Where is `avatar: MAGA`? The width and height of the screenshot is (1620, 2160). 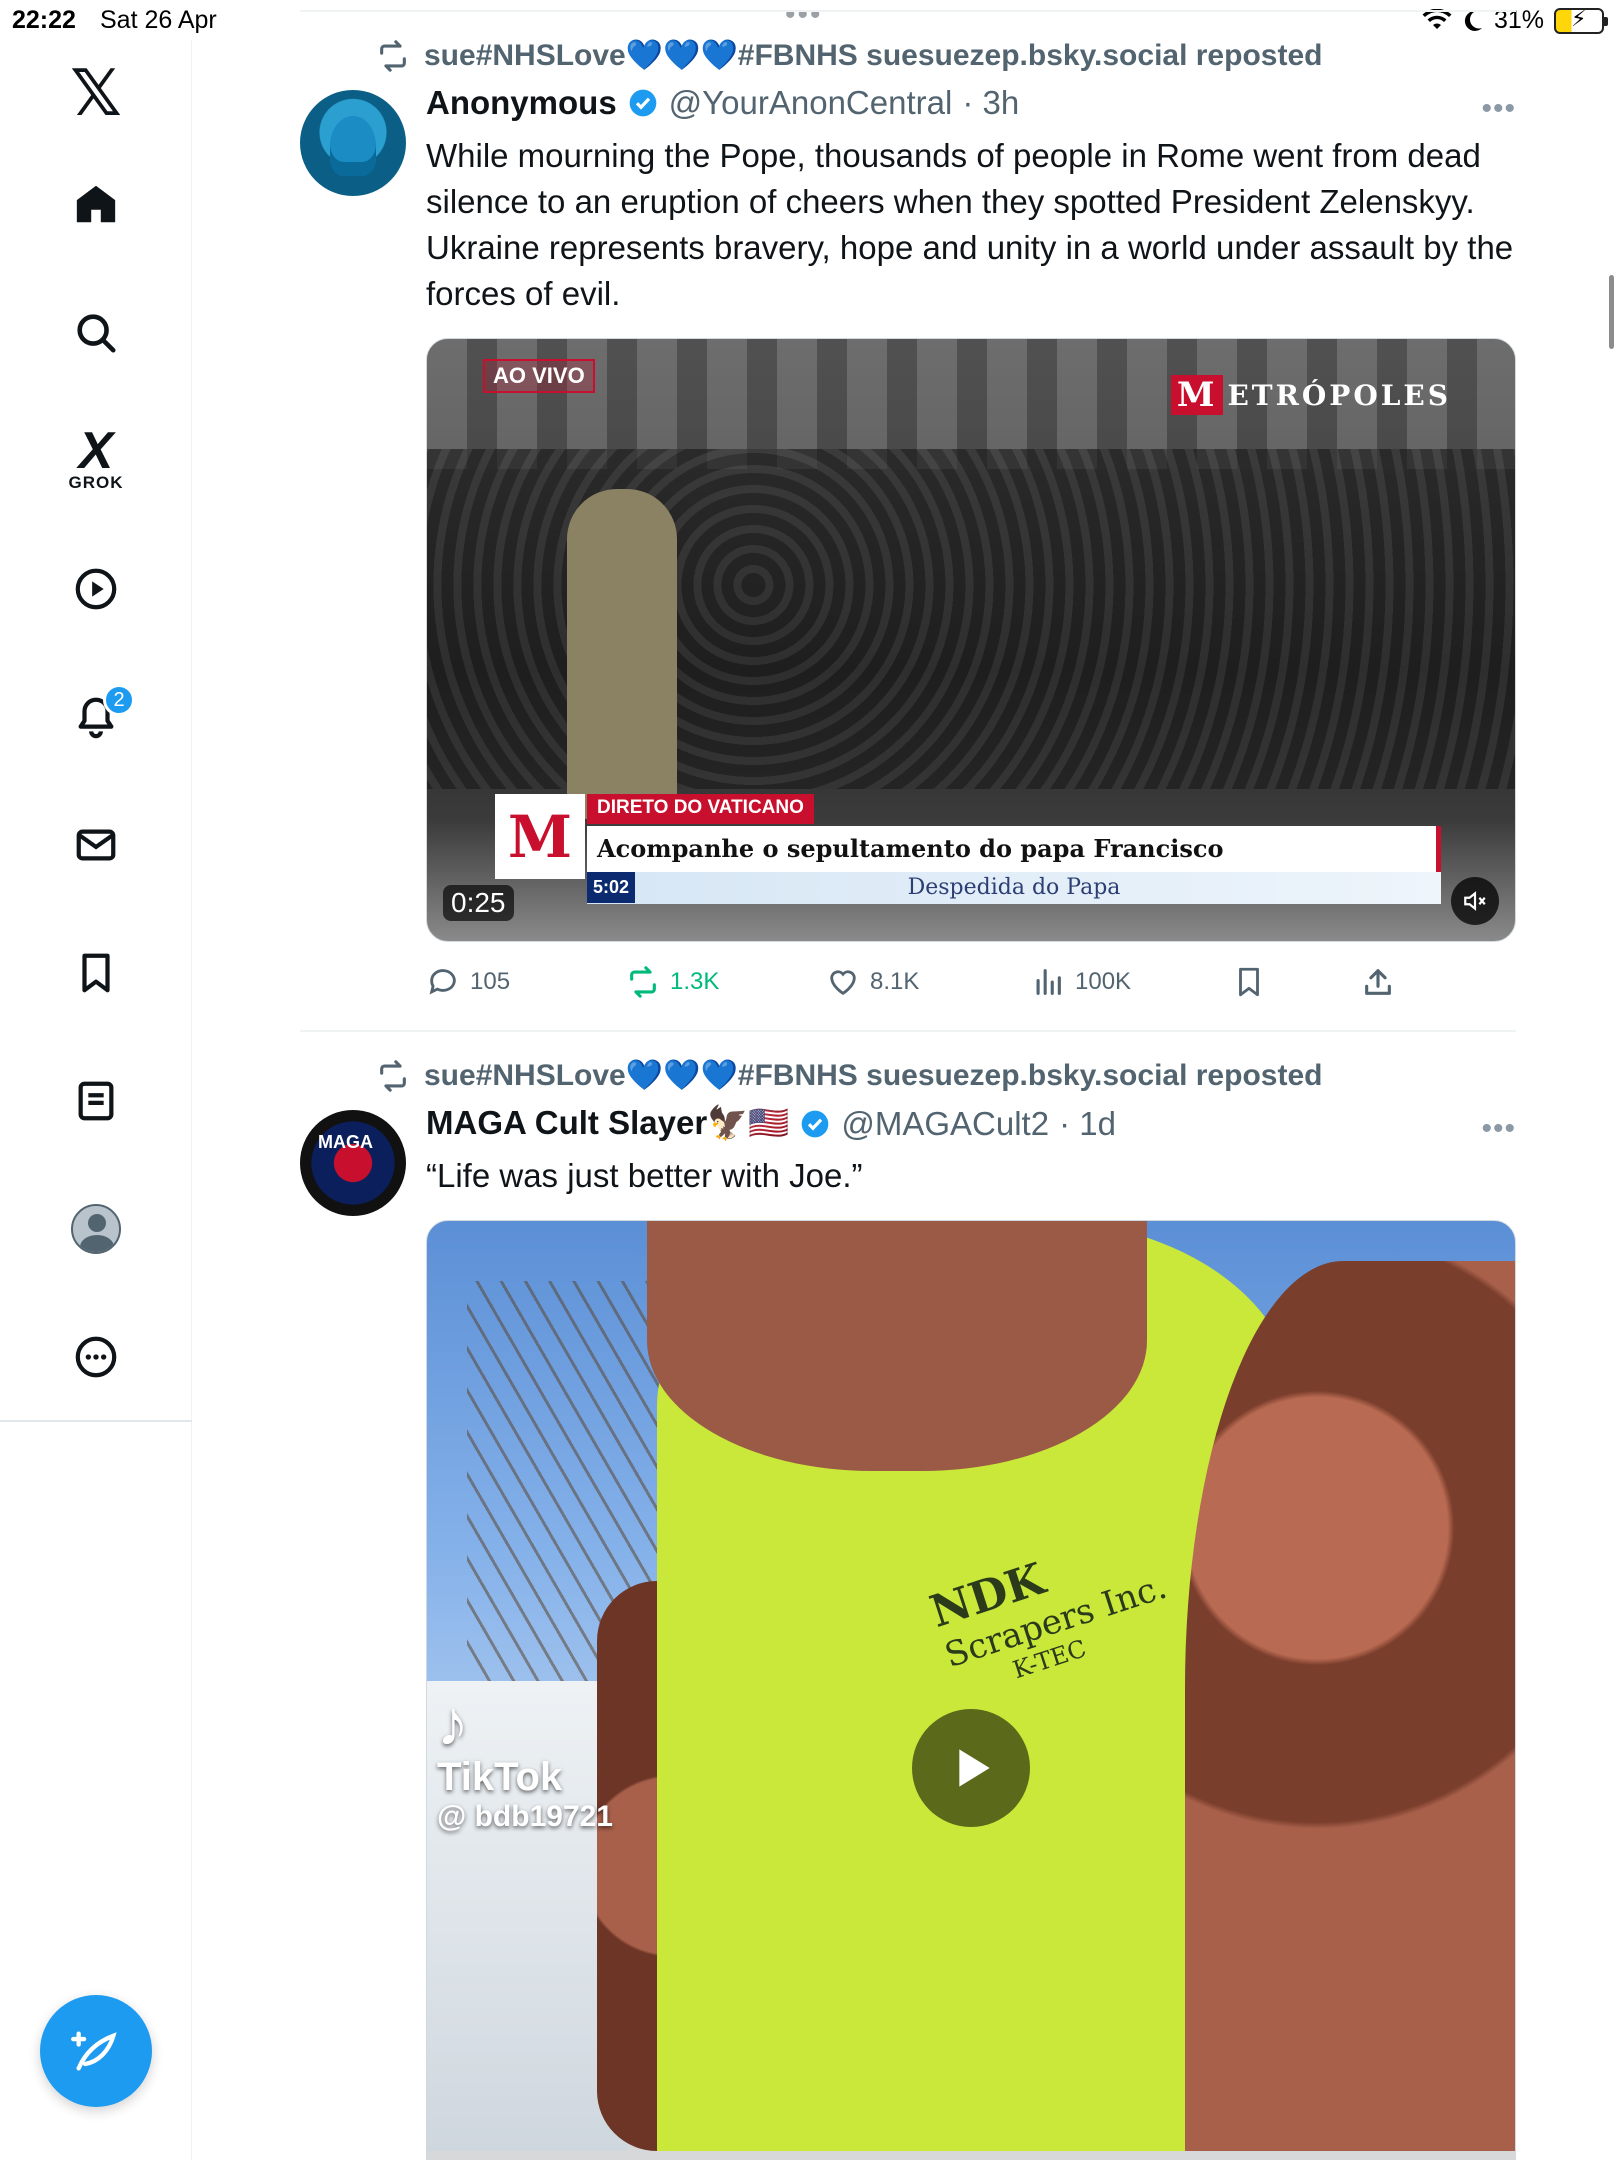 avatar: MAGA is located at coordinates (353, 1163).